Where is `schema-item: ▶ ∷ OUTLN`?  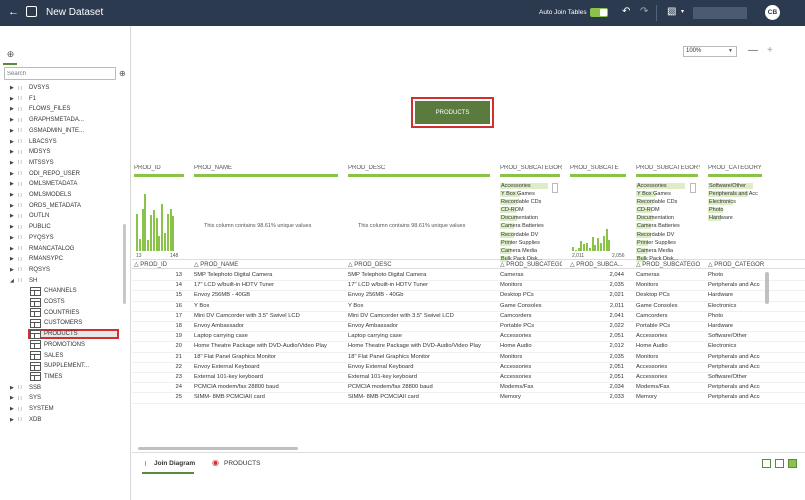 schema-item: ▶ ∷ OUTLN is located at coordinates (29, 216).